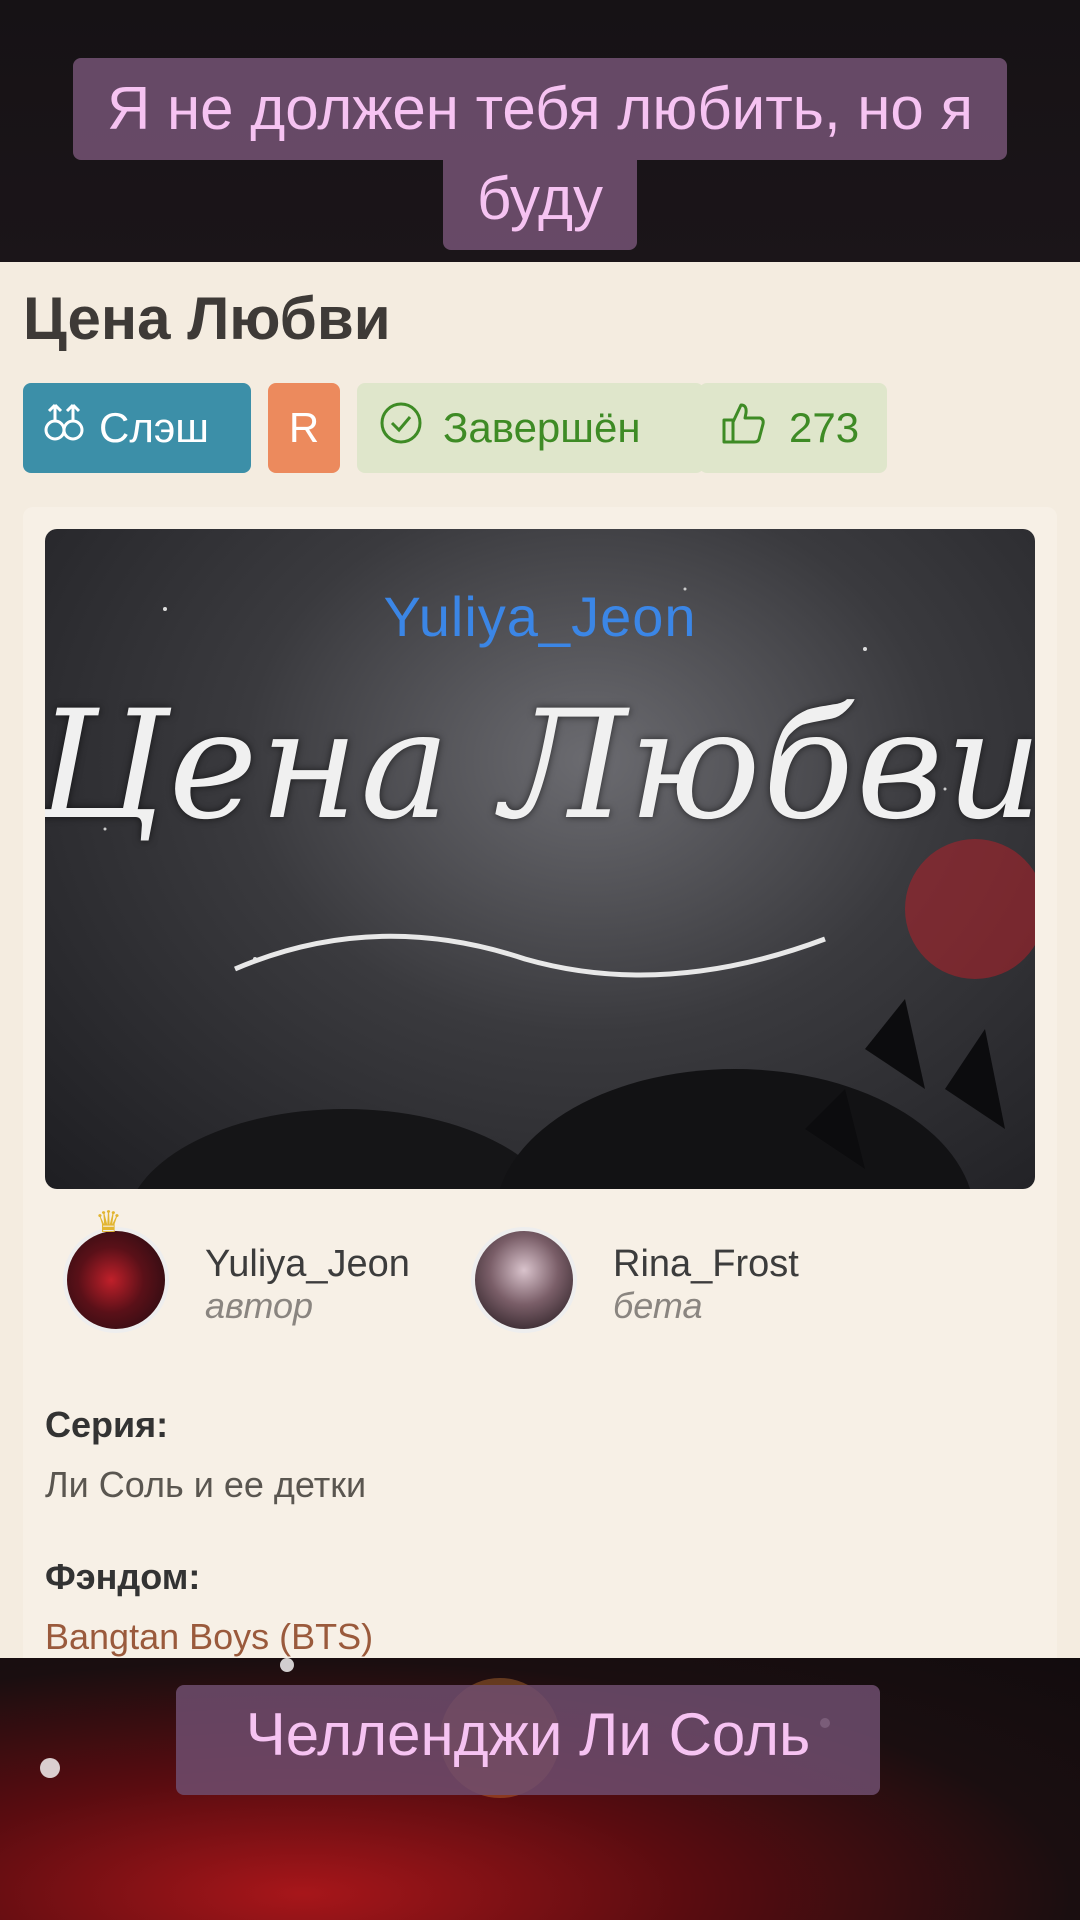 The height and width of the screenshot is (1920, 1080). What do you see at coordinates (108, 1222) in the screenshot?
I see `crown-icon: ♛` at bounding box center [108, 1222].